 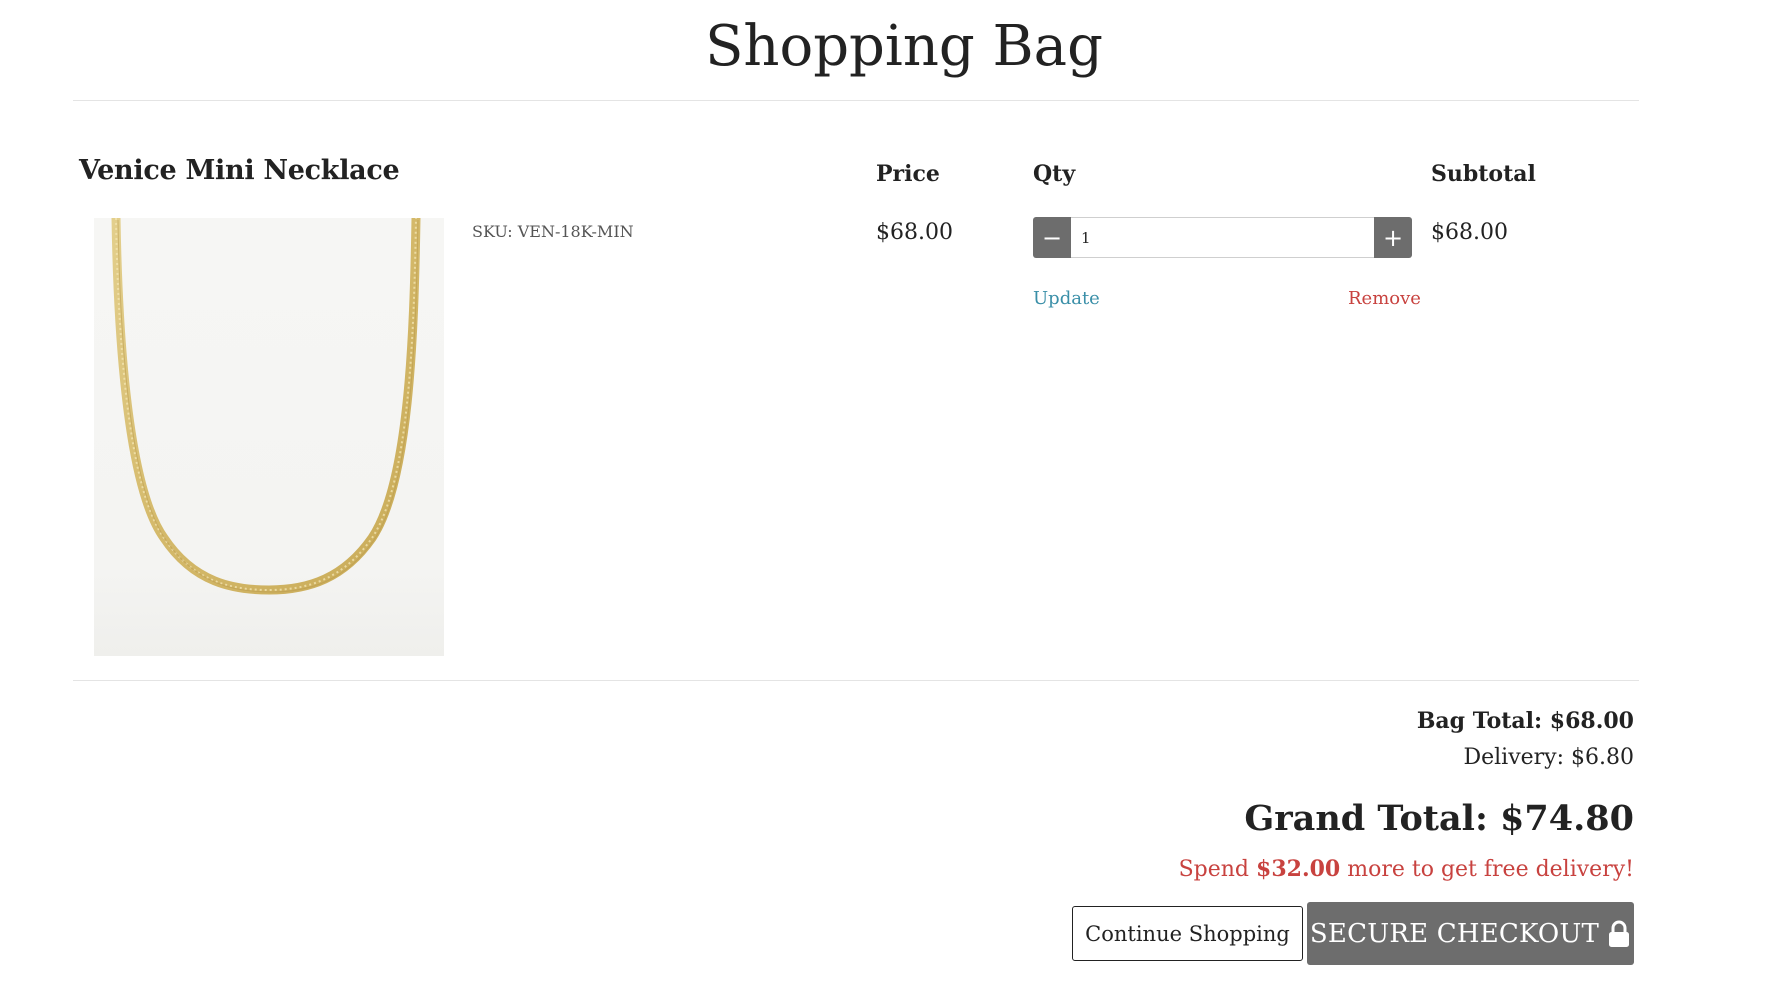 I want to click on delivery-cost: Delivery: $6.80, so click(x=1548, y=757).